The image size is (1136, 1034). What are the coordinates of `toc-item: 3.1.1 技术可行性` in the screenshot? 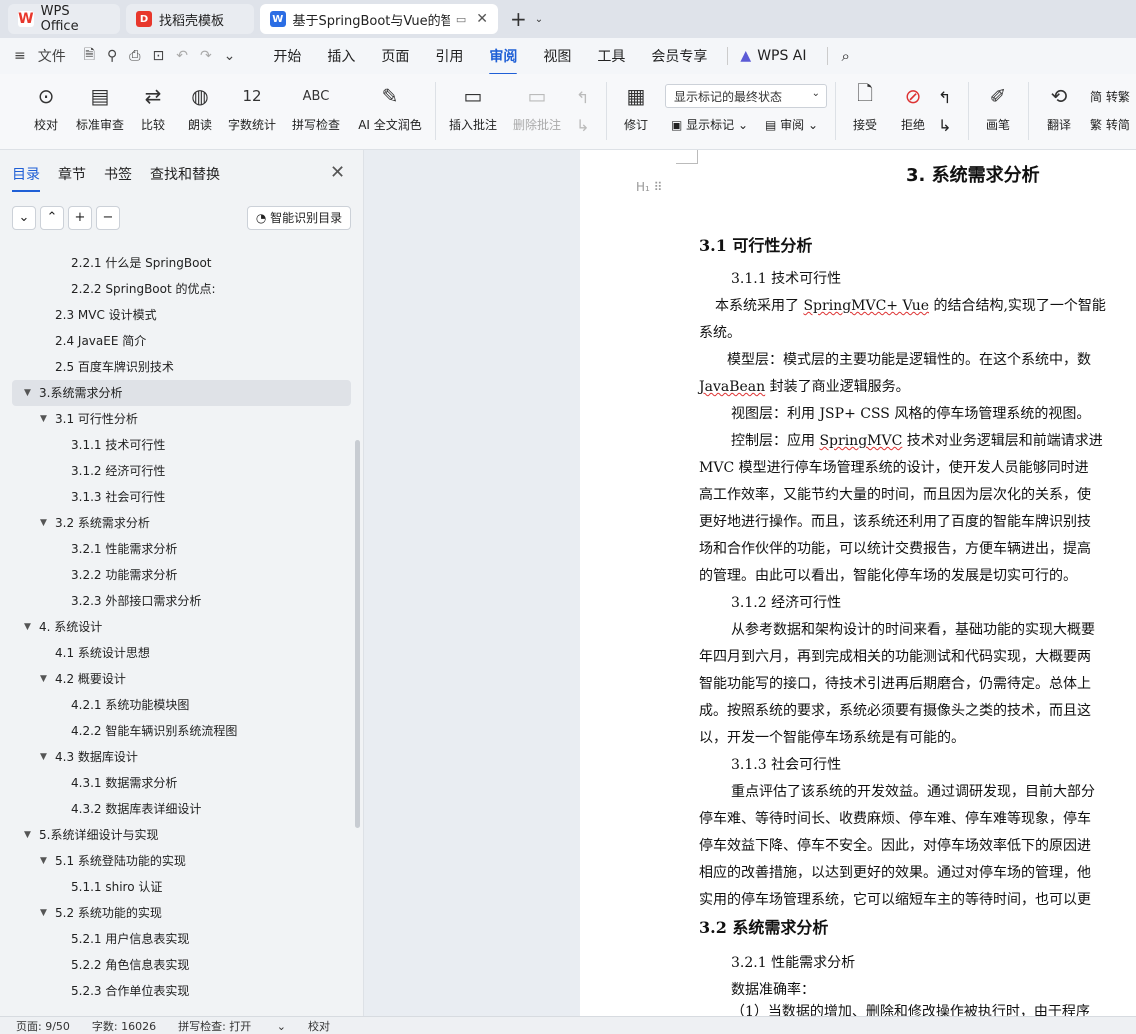 It's located at (176, 445).